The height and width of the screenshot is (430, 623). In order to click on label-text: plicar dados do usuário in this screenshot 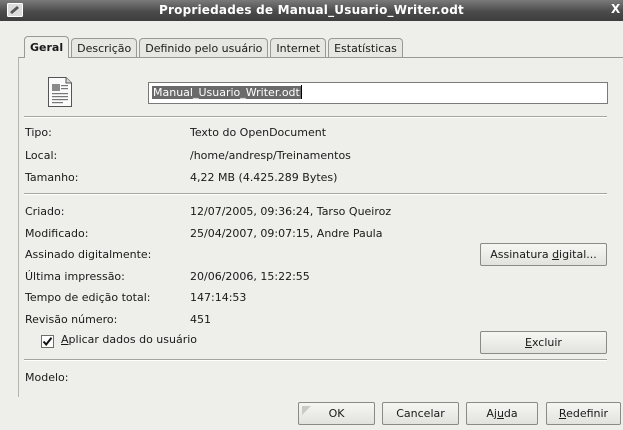, I will do `click(133, 339)`.